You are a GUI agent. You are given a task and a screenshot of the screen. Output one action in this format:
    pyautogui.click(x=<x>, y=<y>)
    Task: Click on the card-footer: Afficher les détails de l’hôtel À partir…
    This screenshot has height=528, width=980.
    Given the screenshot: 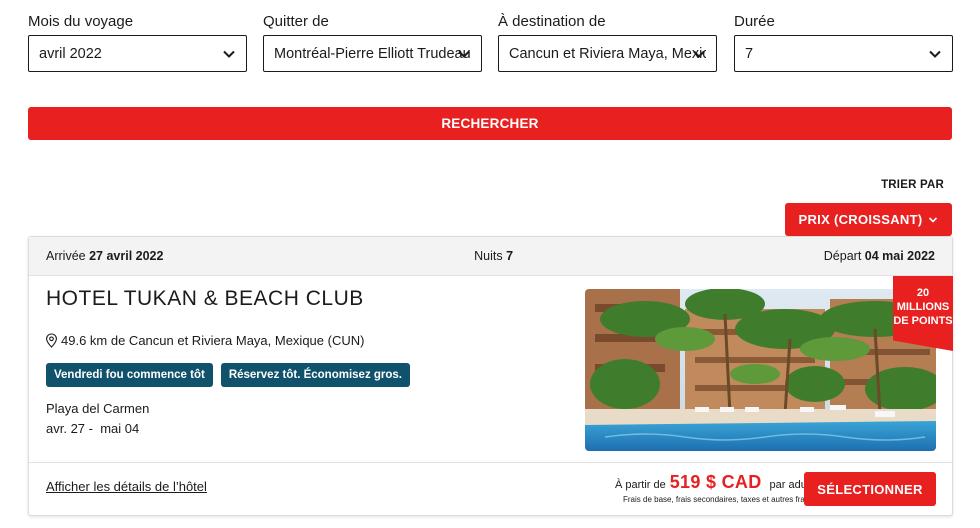 What is the action you would take?
    pyautogui.click(x=490, y=489)
    